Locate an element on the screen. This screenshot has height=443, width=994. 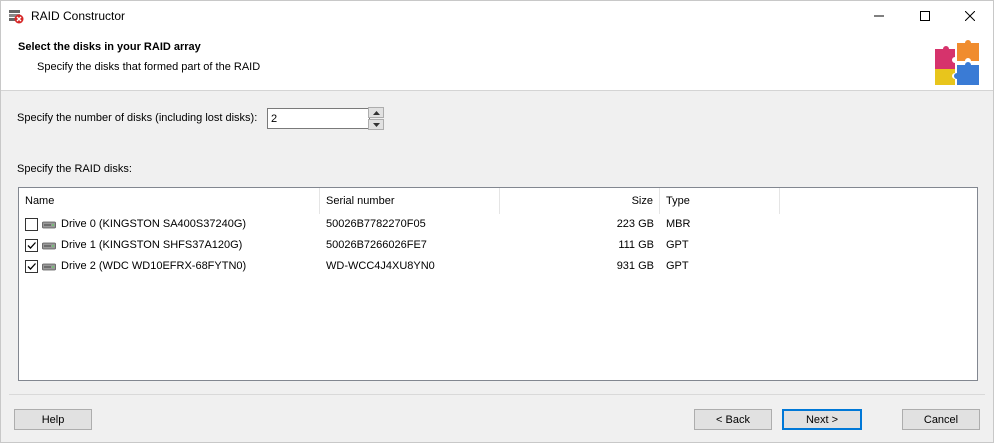
column-serial: Serial number is located at coordinates (410, 201).